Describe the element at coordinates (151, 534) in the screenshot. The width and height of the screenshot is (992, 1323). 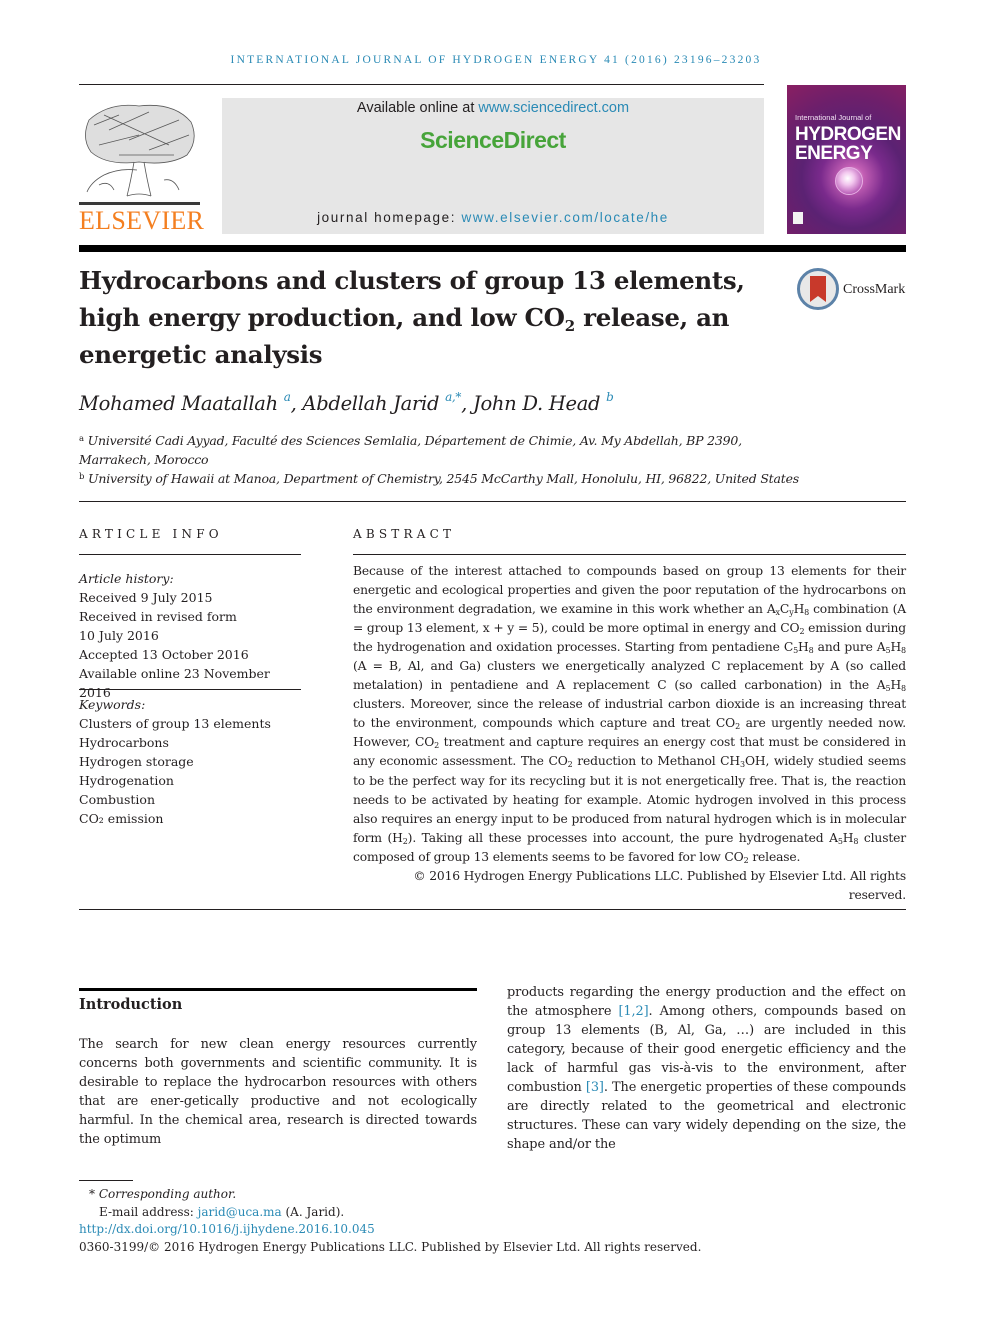
I see `article-info-heading: ARTICLE INFO` at that location.